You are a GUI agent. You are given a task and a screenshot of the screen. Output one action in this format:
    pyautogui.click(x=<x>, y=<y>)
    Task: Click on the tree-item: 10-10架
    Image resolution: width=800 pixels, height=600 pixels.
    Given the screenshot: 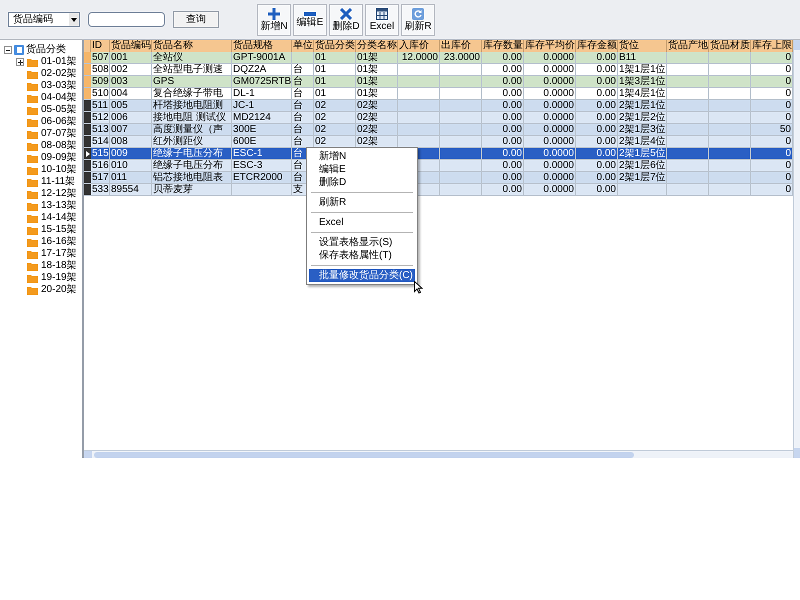 What is the action you would take?
    pyautogui.click(x=59, y=170)
    